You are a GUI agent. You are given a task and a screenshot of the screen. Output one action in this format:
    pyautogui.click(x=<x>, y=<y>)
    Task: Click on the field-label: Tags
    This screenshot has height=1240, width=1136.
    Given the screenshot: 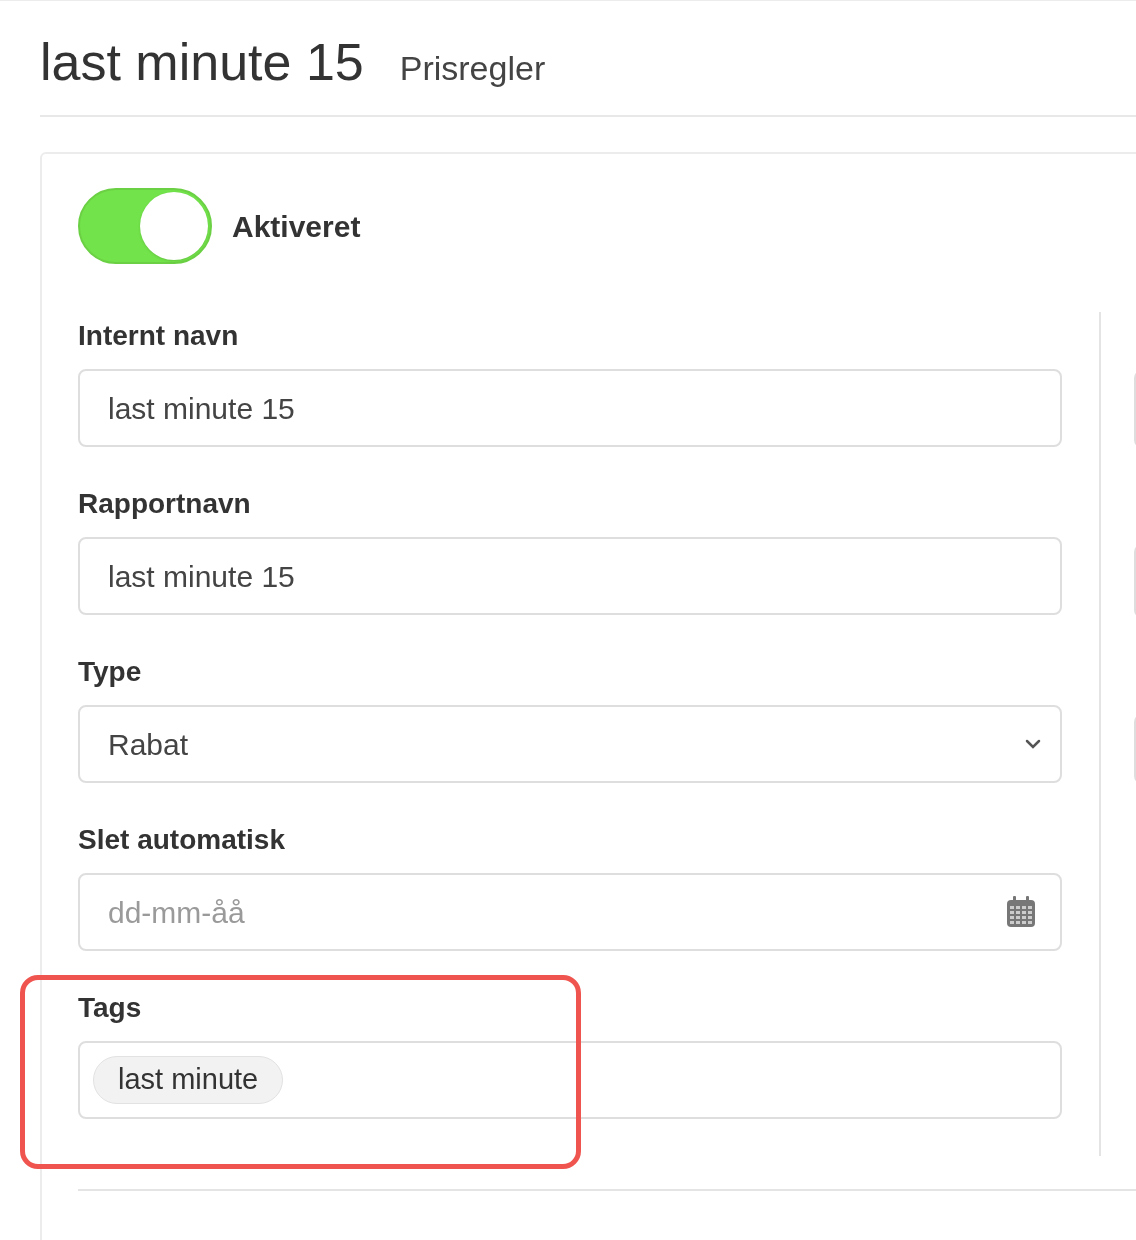 What is the action you would take?
    pyautogui.click(x=110, y=1008)
    